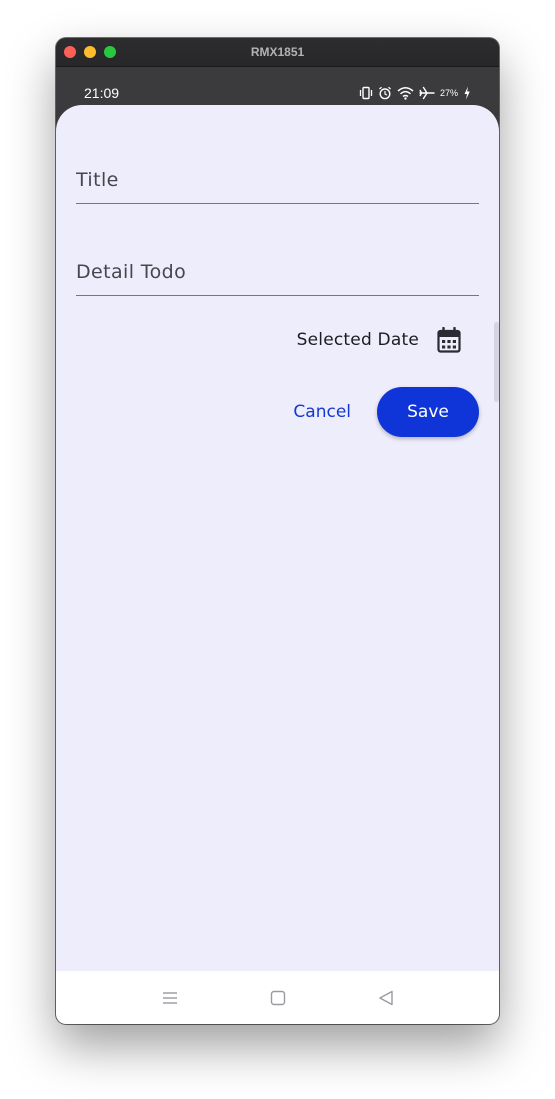 The width and height of the screenshot is (555, 1099). I want to click on selected-date-label: Selected Date, so click(357, 340).